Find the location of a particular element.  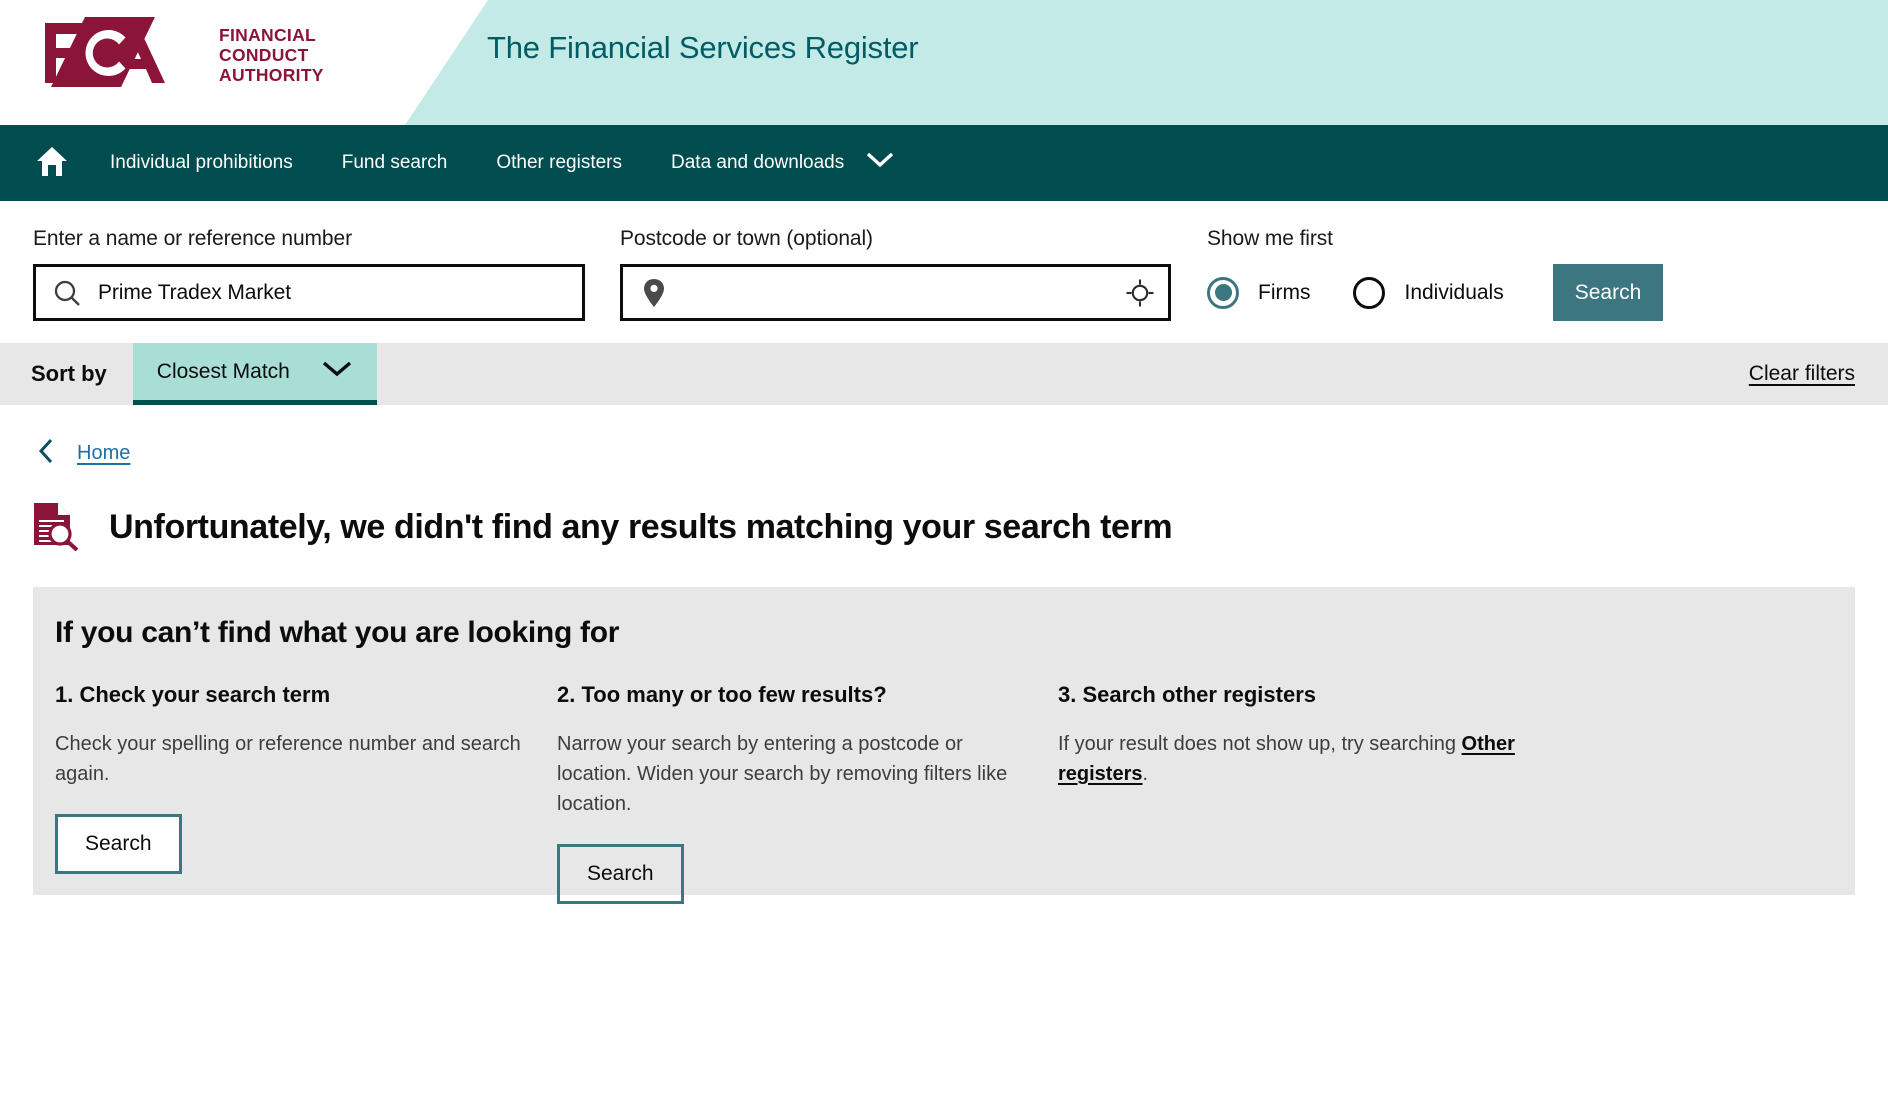

sort-by-label: Sort by is located at coordinates (69, 373).